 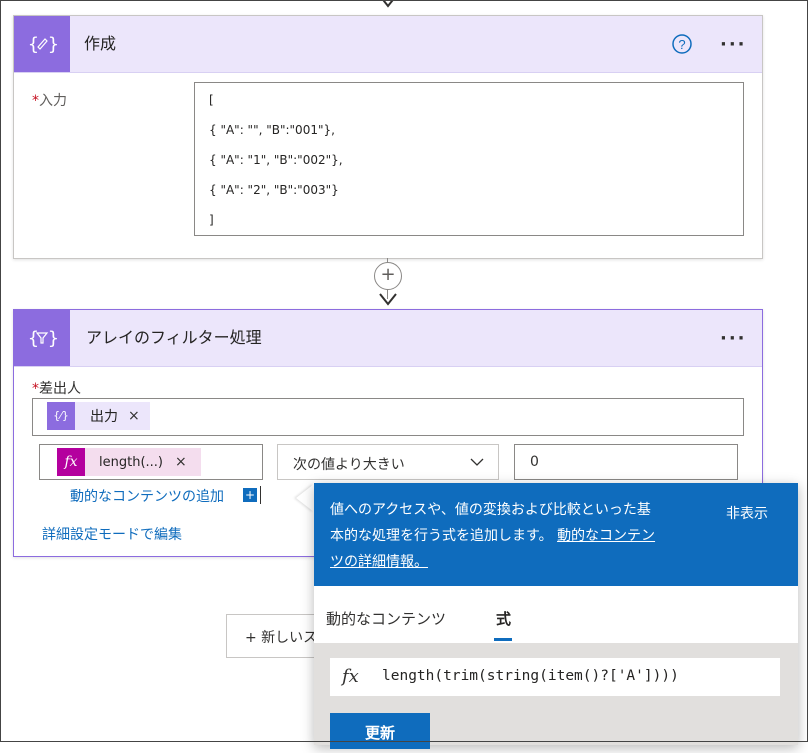 What do you see at coordinates (211, 220) in the screenshot?
I see `input-line: ]` at bounding box center [211, 220].